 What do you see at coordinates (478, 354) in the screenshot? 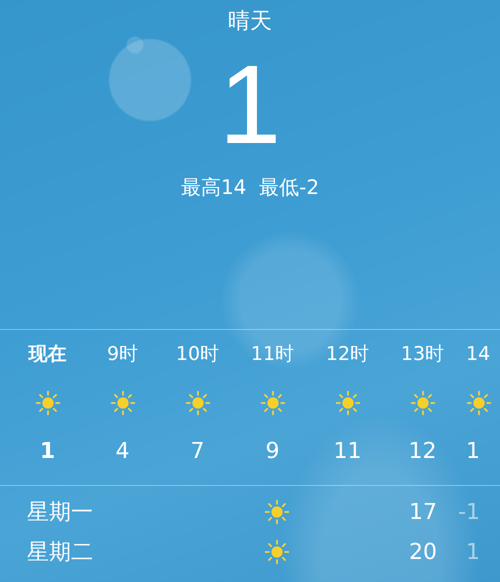
I see `hour-label: 14` at bounding box center [478, 354].